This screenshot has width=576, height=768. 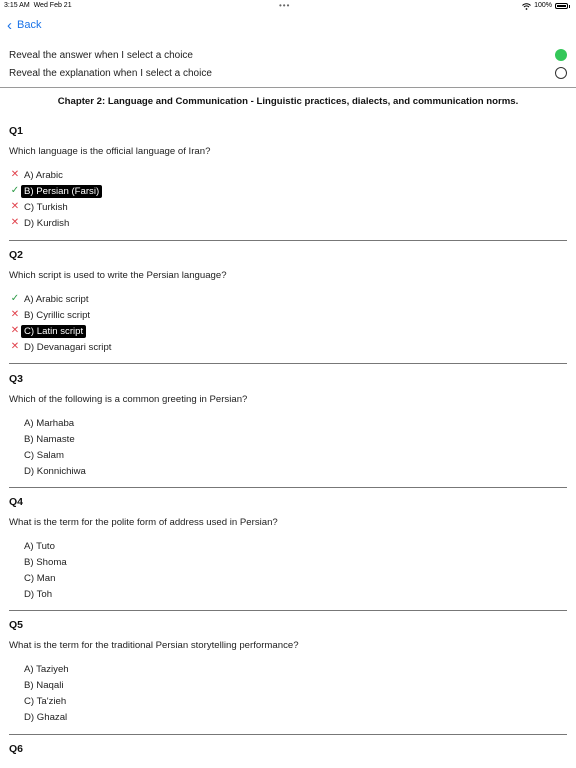 I want to click on status-time: 3:15 AM Wed Feb 21, so click(x=38, y=6).